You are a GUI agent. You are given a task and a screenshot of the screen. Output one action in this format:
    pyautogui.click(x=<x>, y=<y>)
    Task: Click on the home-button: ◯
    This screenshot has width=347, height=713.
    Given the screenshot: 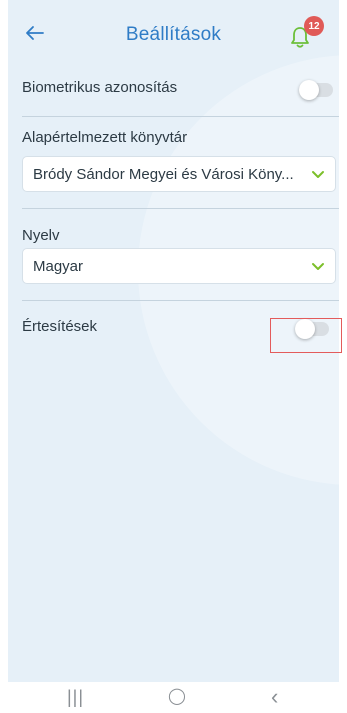 What is the action you would take?
    pyautogui.click(x=177, y=697)
    